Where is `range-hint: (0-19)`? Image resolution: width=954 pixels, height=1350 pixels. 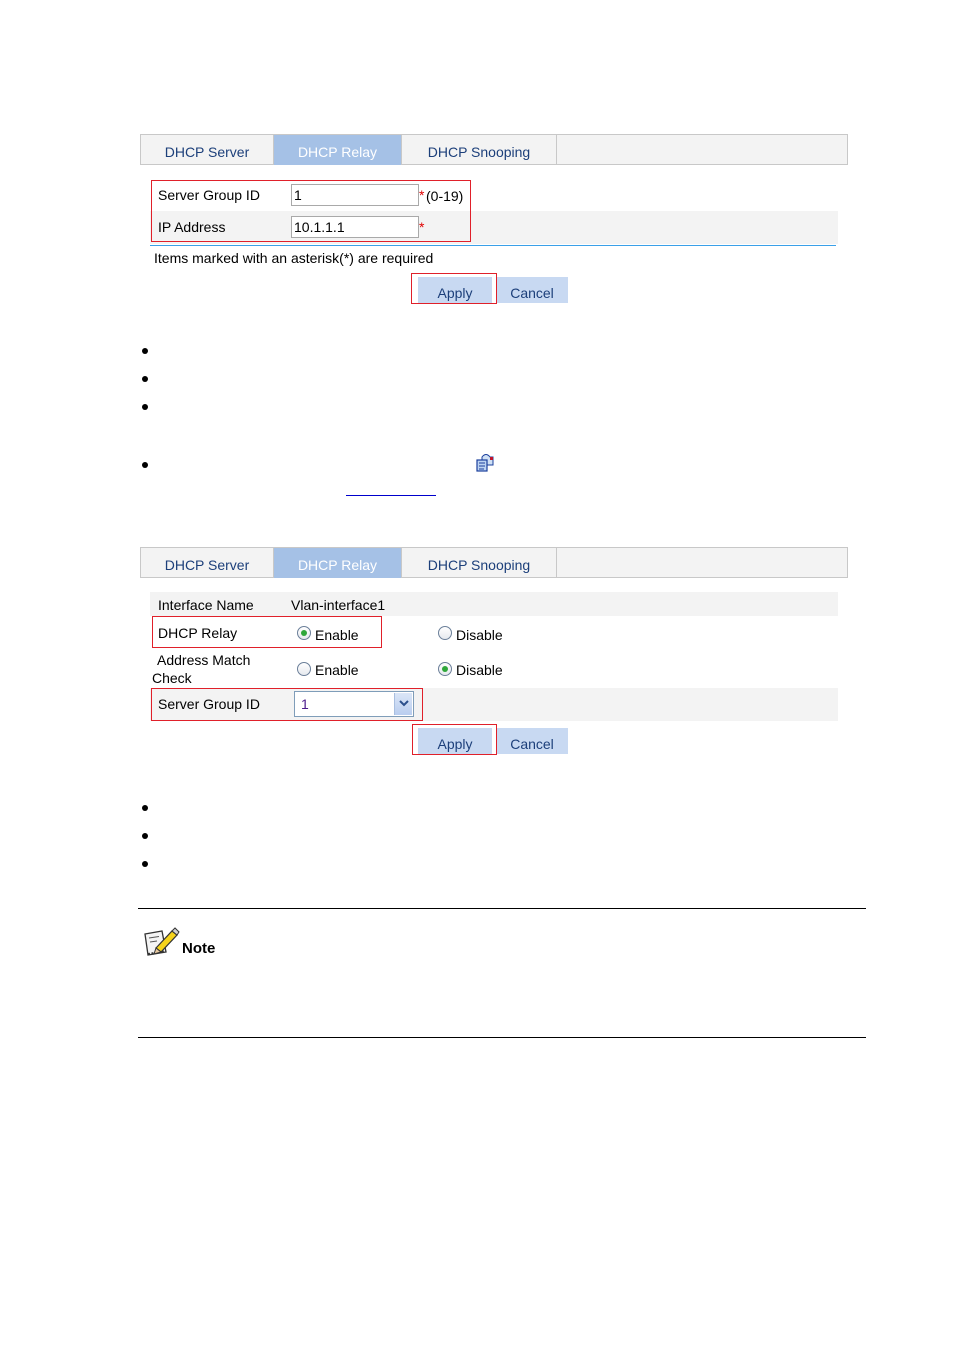 range-hint: (0-19) is located at coordinates (445, 196).